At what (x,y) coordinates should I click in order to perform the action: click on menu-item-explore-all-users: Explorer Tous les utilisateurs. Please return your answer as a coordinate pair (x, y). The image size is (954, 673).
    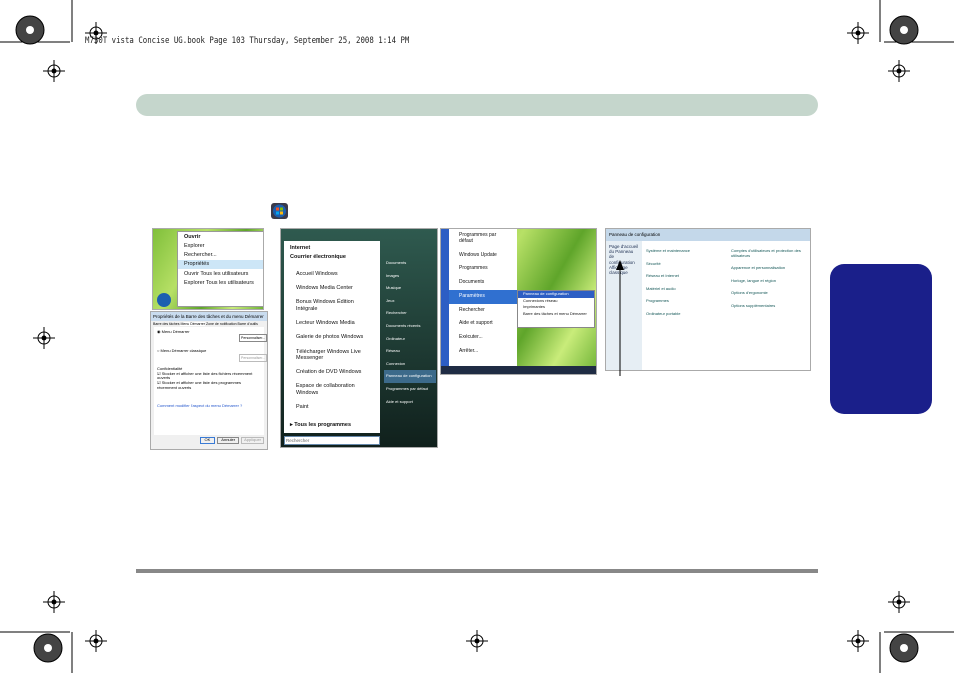
    Looking at the image, I should click on (220, 283).